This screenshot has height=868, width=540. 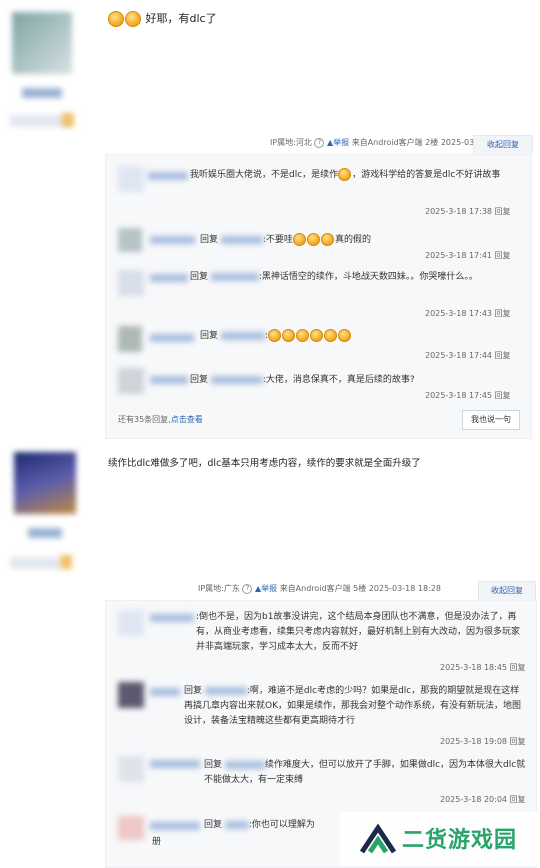 What do you see at coordinates (264, 463) in the screenshot?
I see `post-content: 续作比dlc难做多了吧，dlc基本只用考虑内容，续作的要求就是全面升级了` at bounding box center [264, 463].